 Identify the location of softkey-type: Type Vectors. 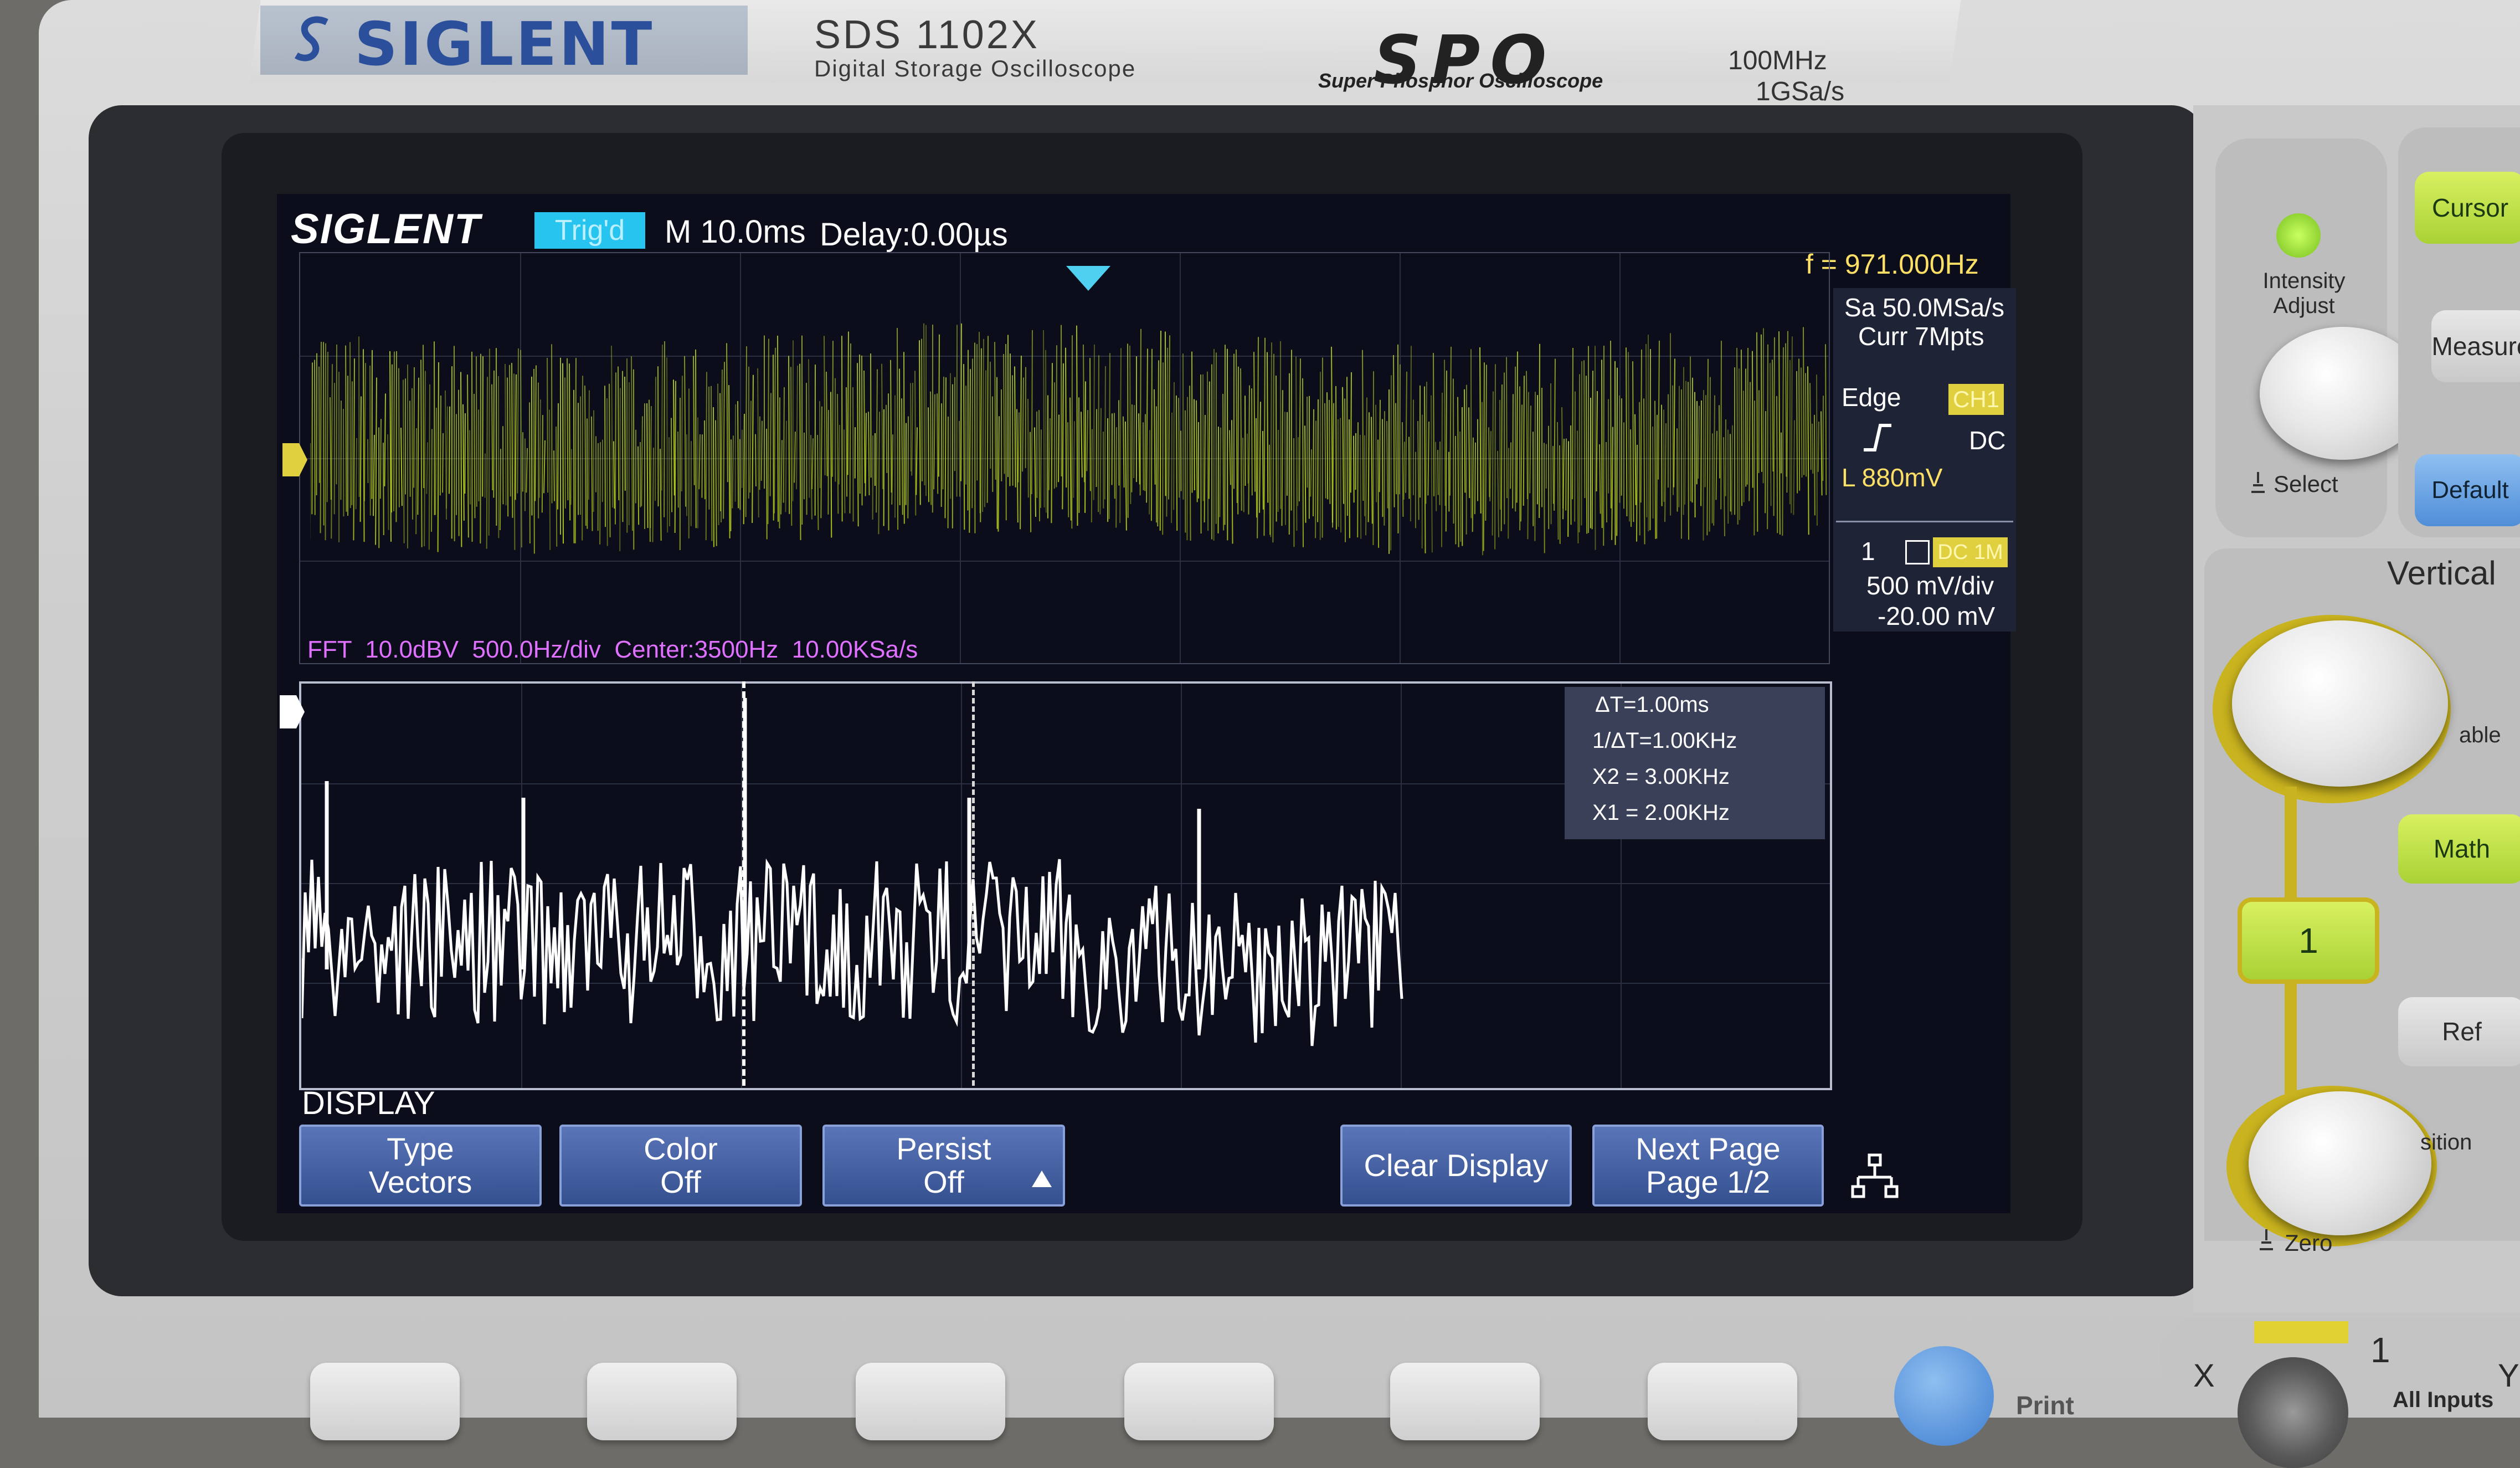
(420, 1166).